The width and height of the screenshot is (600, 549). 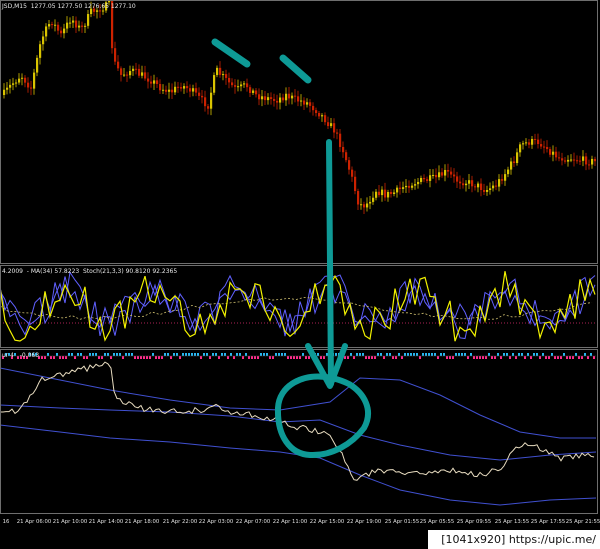 What do you see at coordinates (548, 522) in the screenshot?
I see `time-axis-label: 25 Apr 17:55` at bounding box center [548, 522].